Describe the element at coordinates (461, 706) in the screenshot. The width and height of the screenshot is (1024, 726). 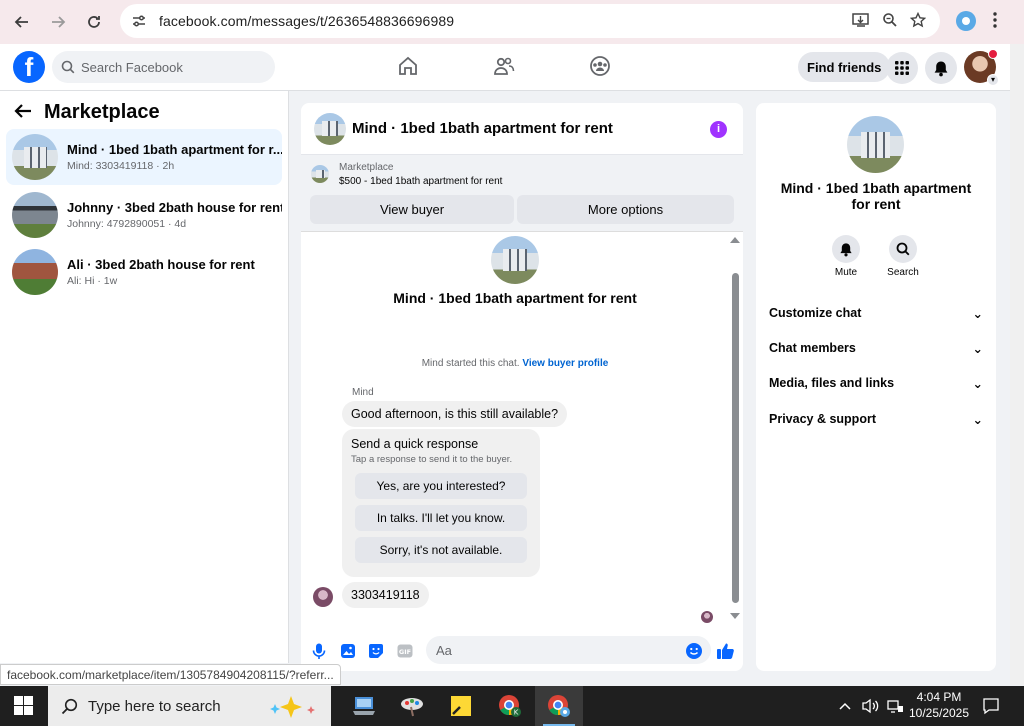
I see `sticky-notes-icon` at that location.